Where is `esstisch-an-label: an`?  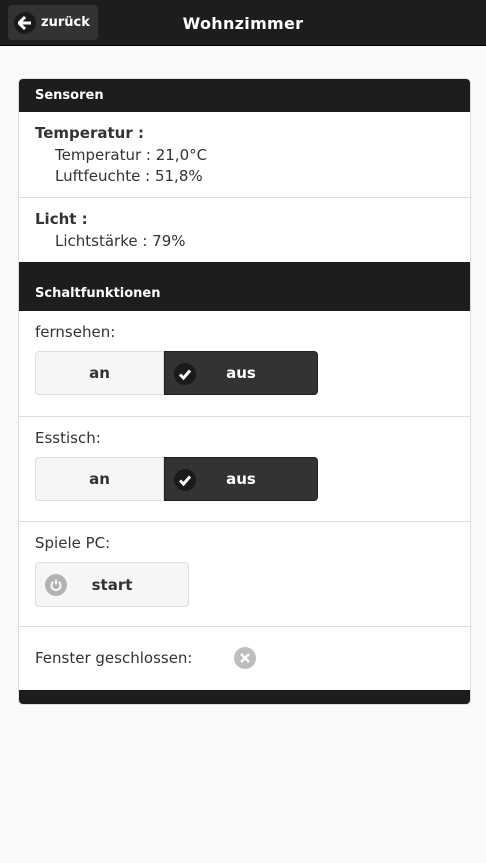
esstisch-an-label: an is located at coordinates (99, 479).